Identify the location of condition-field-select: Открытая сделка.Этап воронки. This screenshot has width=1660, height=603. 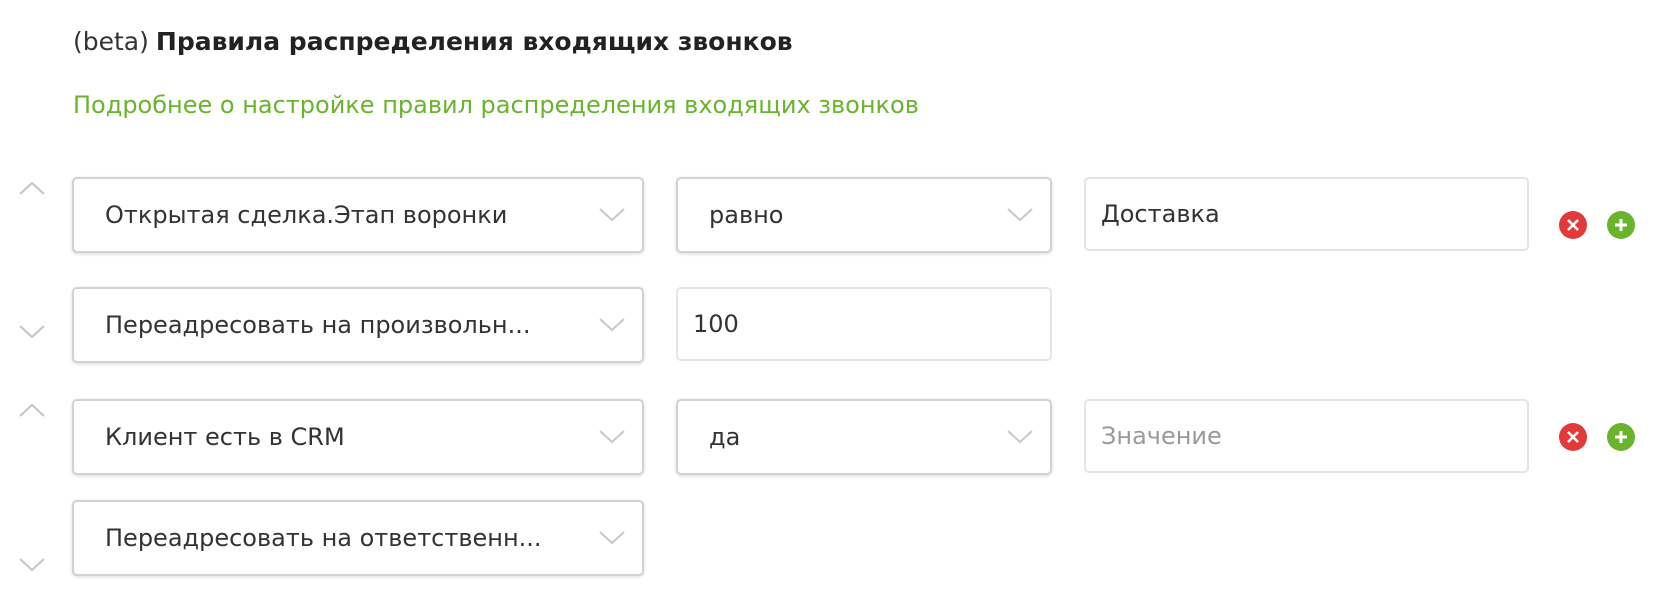
(358, 215).